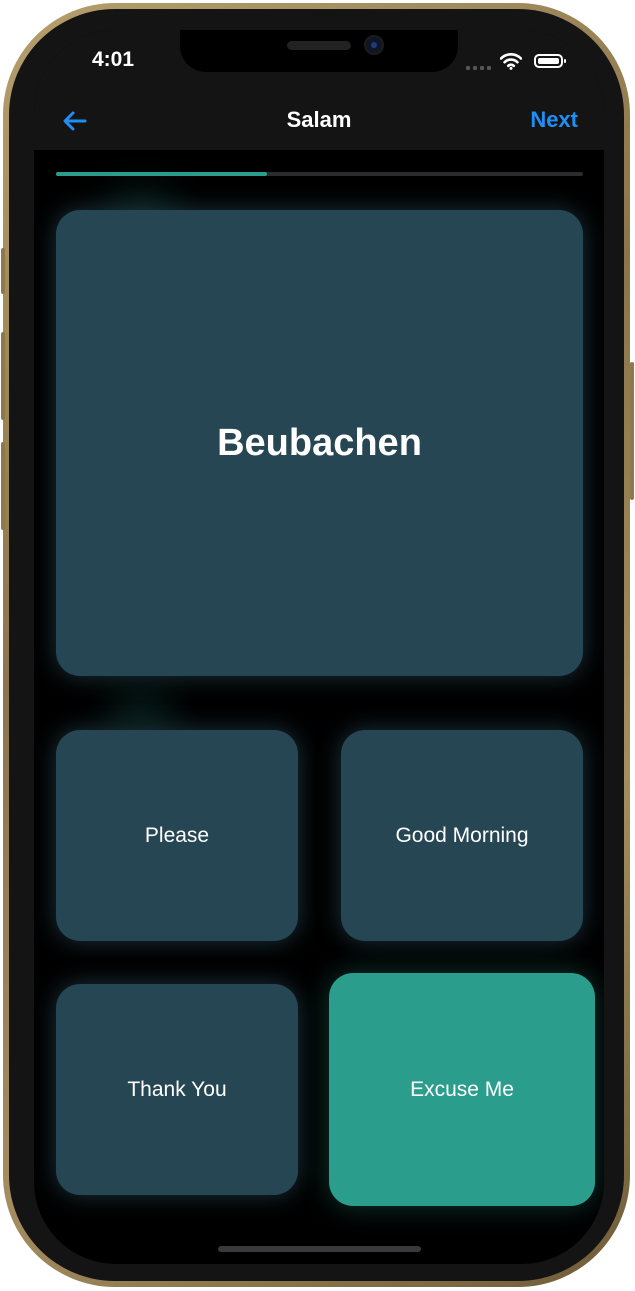  I want to click on decorative-glow, so click(141, 715).